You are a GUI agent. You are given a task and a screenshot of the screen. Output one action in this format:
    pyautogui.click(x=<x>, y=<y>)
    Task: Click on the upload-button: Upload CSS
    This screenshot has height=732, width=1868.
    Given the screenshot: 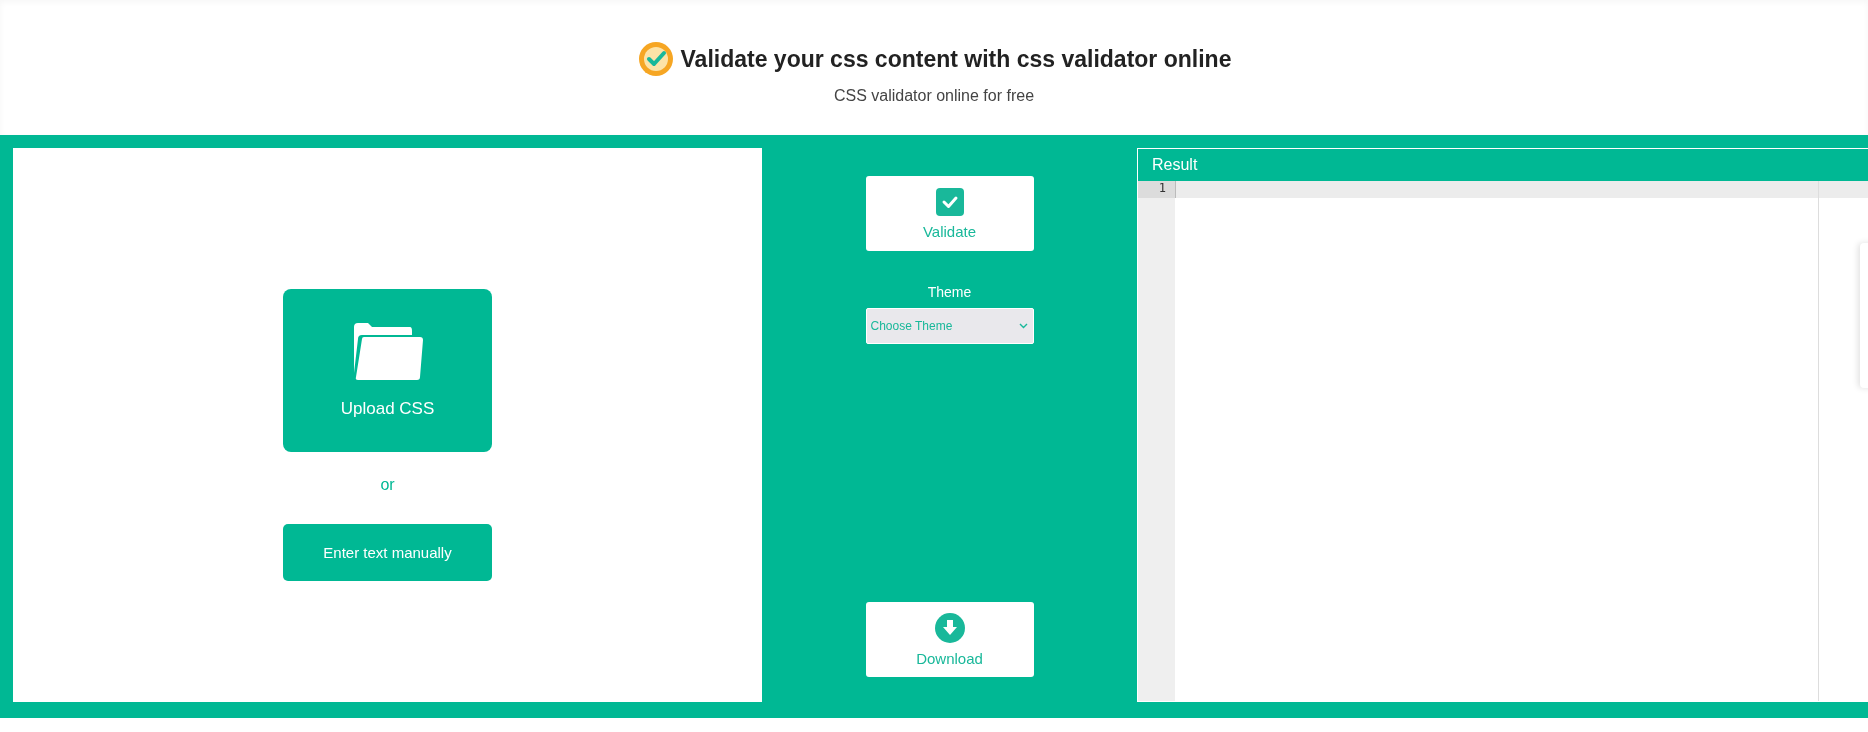 What is the action you would take?
    pyautogui.click(x=387, y=370)
    